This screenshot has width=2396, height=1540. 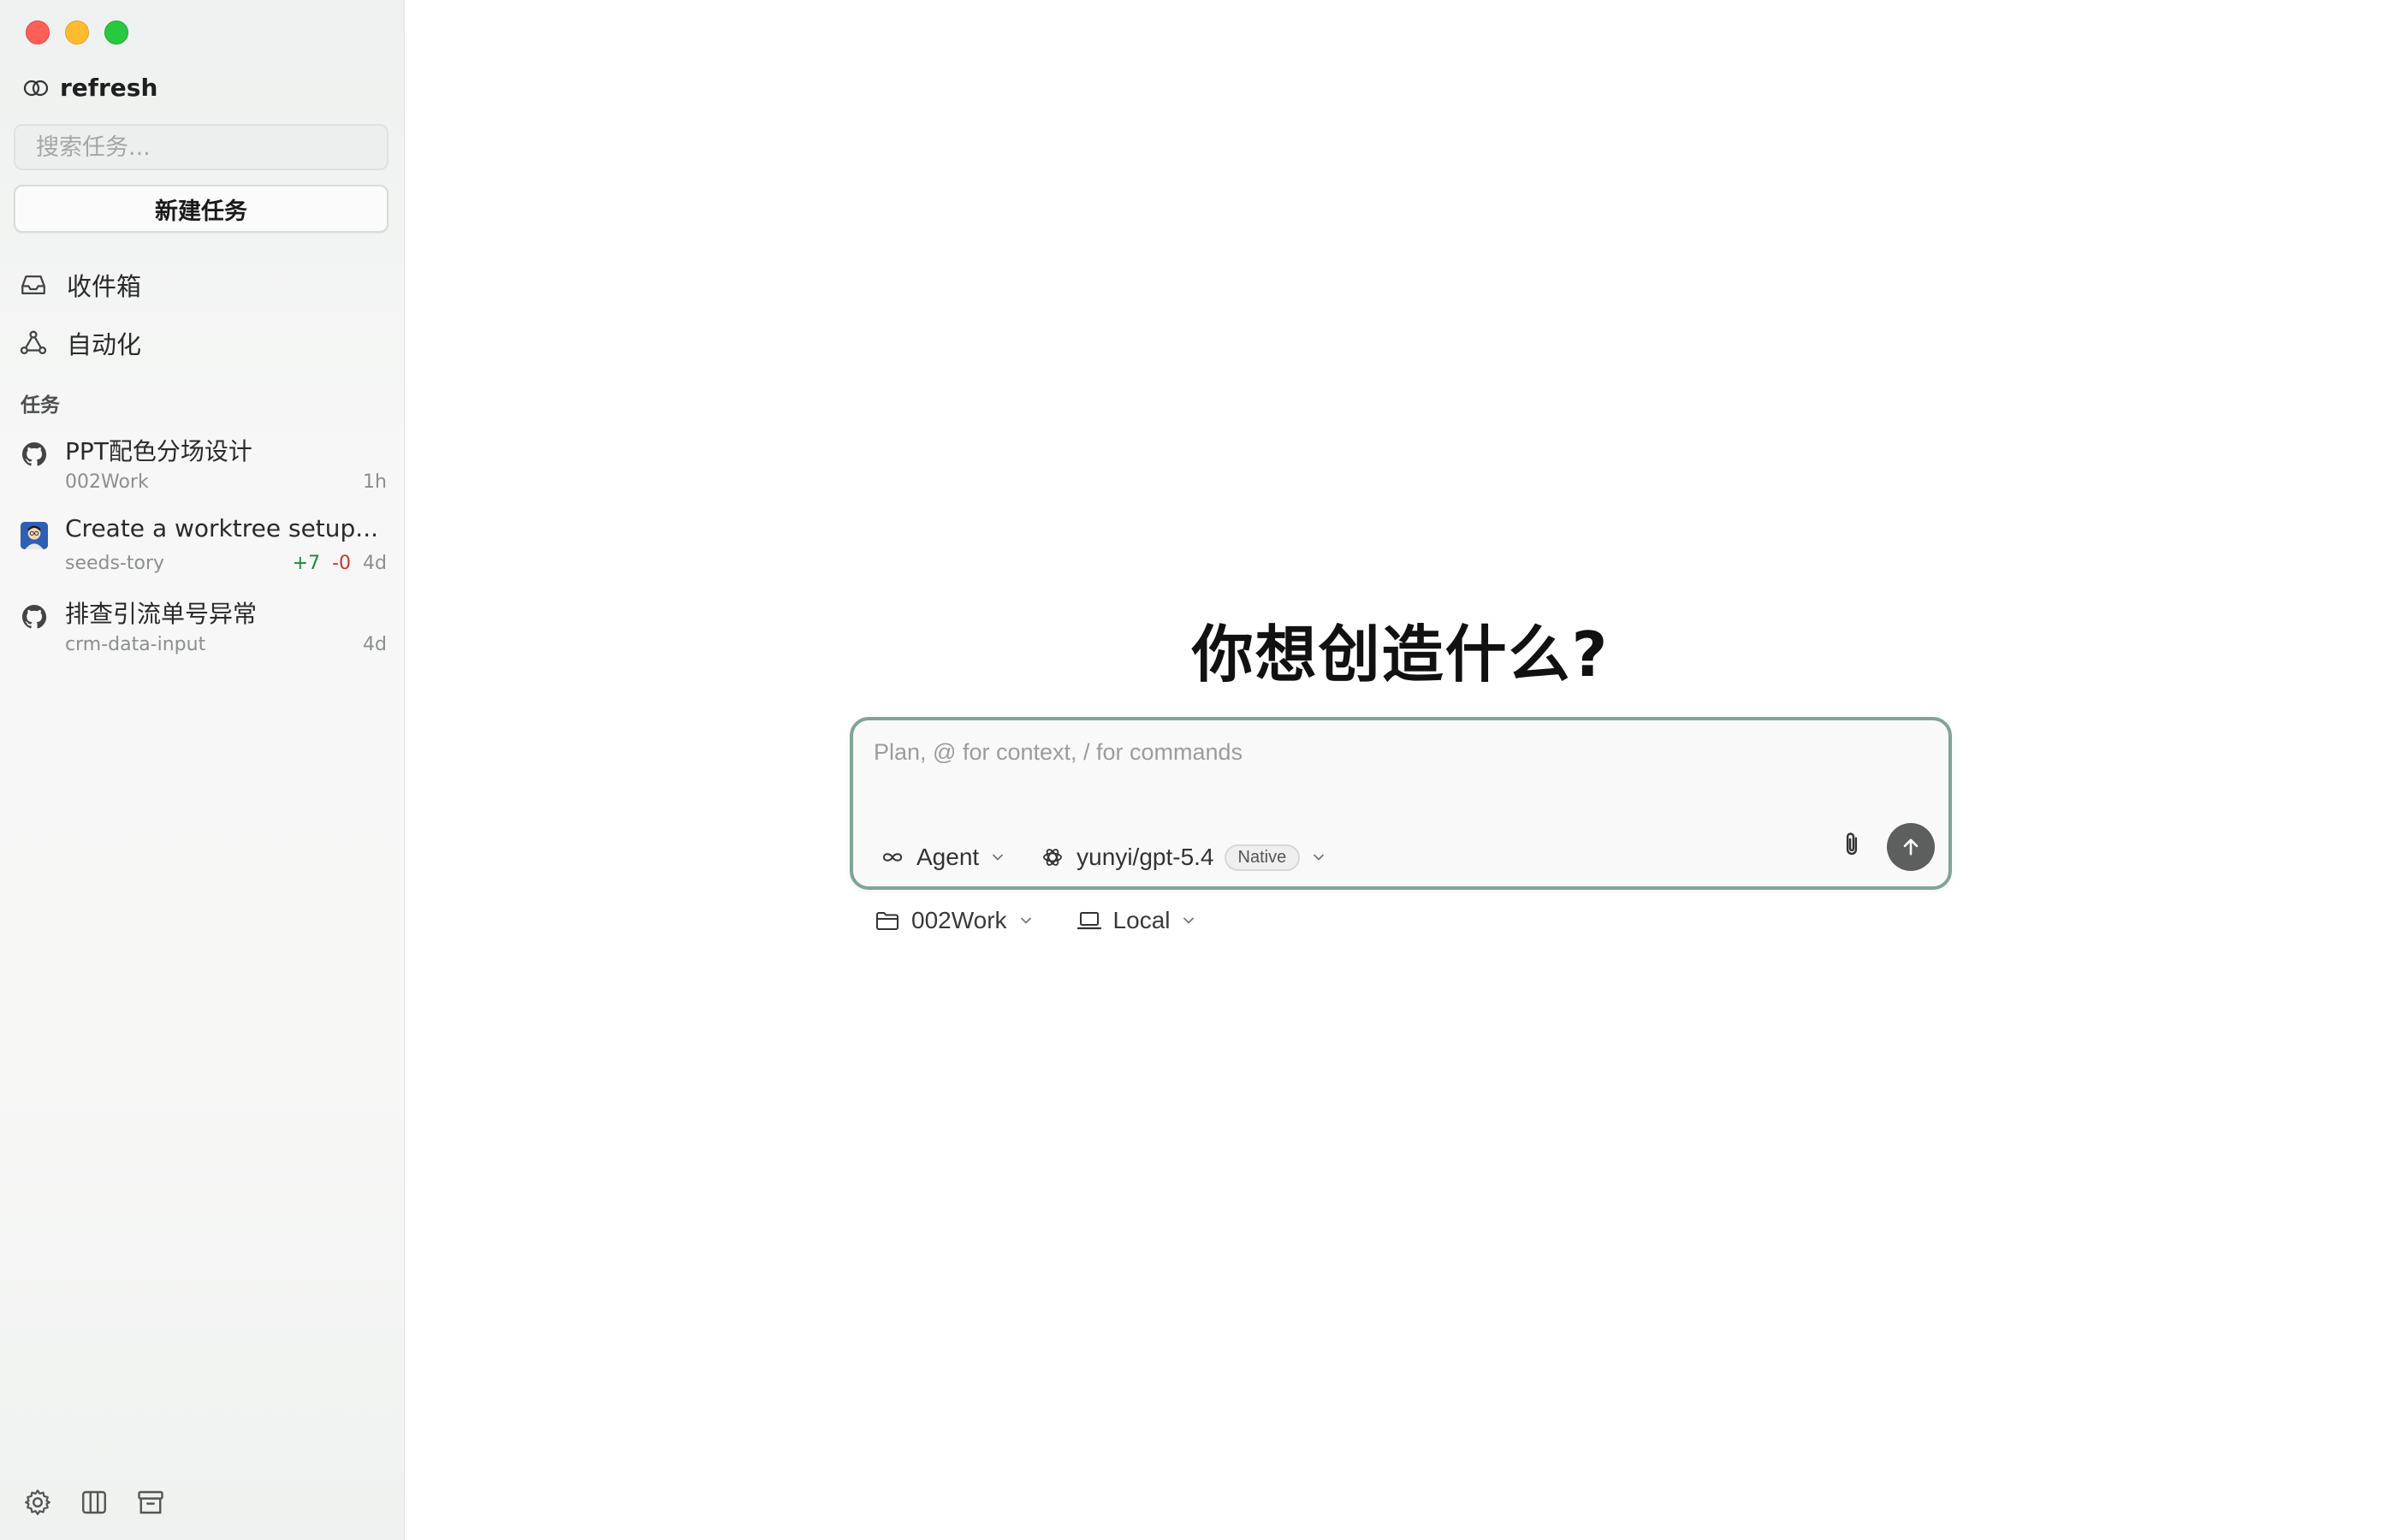 I want to click on sidebar-item-automation: 自动化, so click(x=80, y=343).